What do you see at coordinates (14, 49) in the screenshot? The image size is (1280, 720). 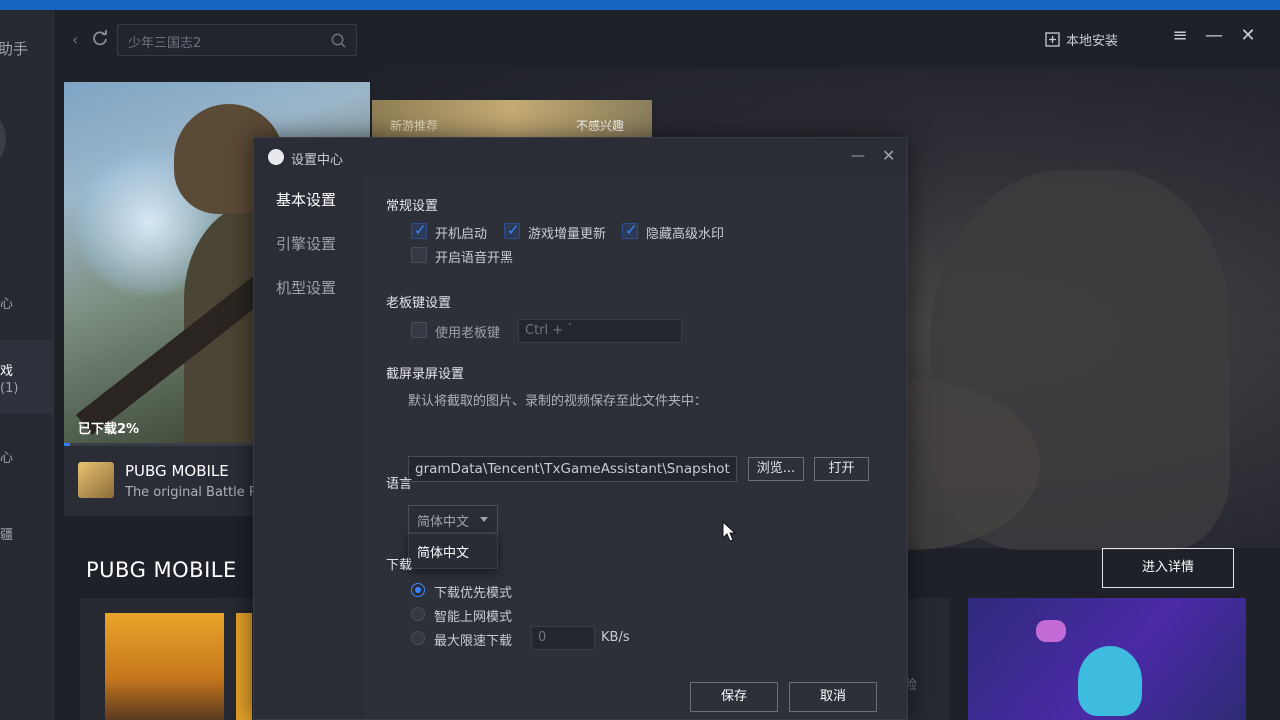 I see `brand-name: 助手` at bounding box center [14, 49].